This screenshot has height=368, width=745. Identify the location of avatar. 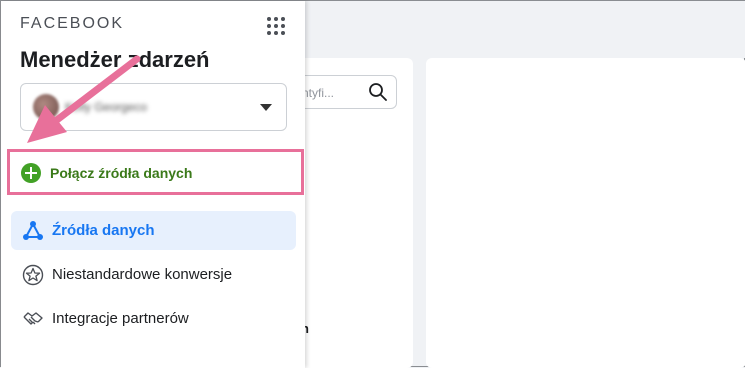
(46, 107).